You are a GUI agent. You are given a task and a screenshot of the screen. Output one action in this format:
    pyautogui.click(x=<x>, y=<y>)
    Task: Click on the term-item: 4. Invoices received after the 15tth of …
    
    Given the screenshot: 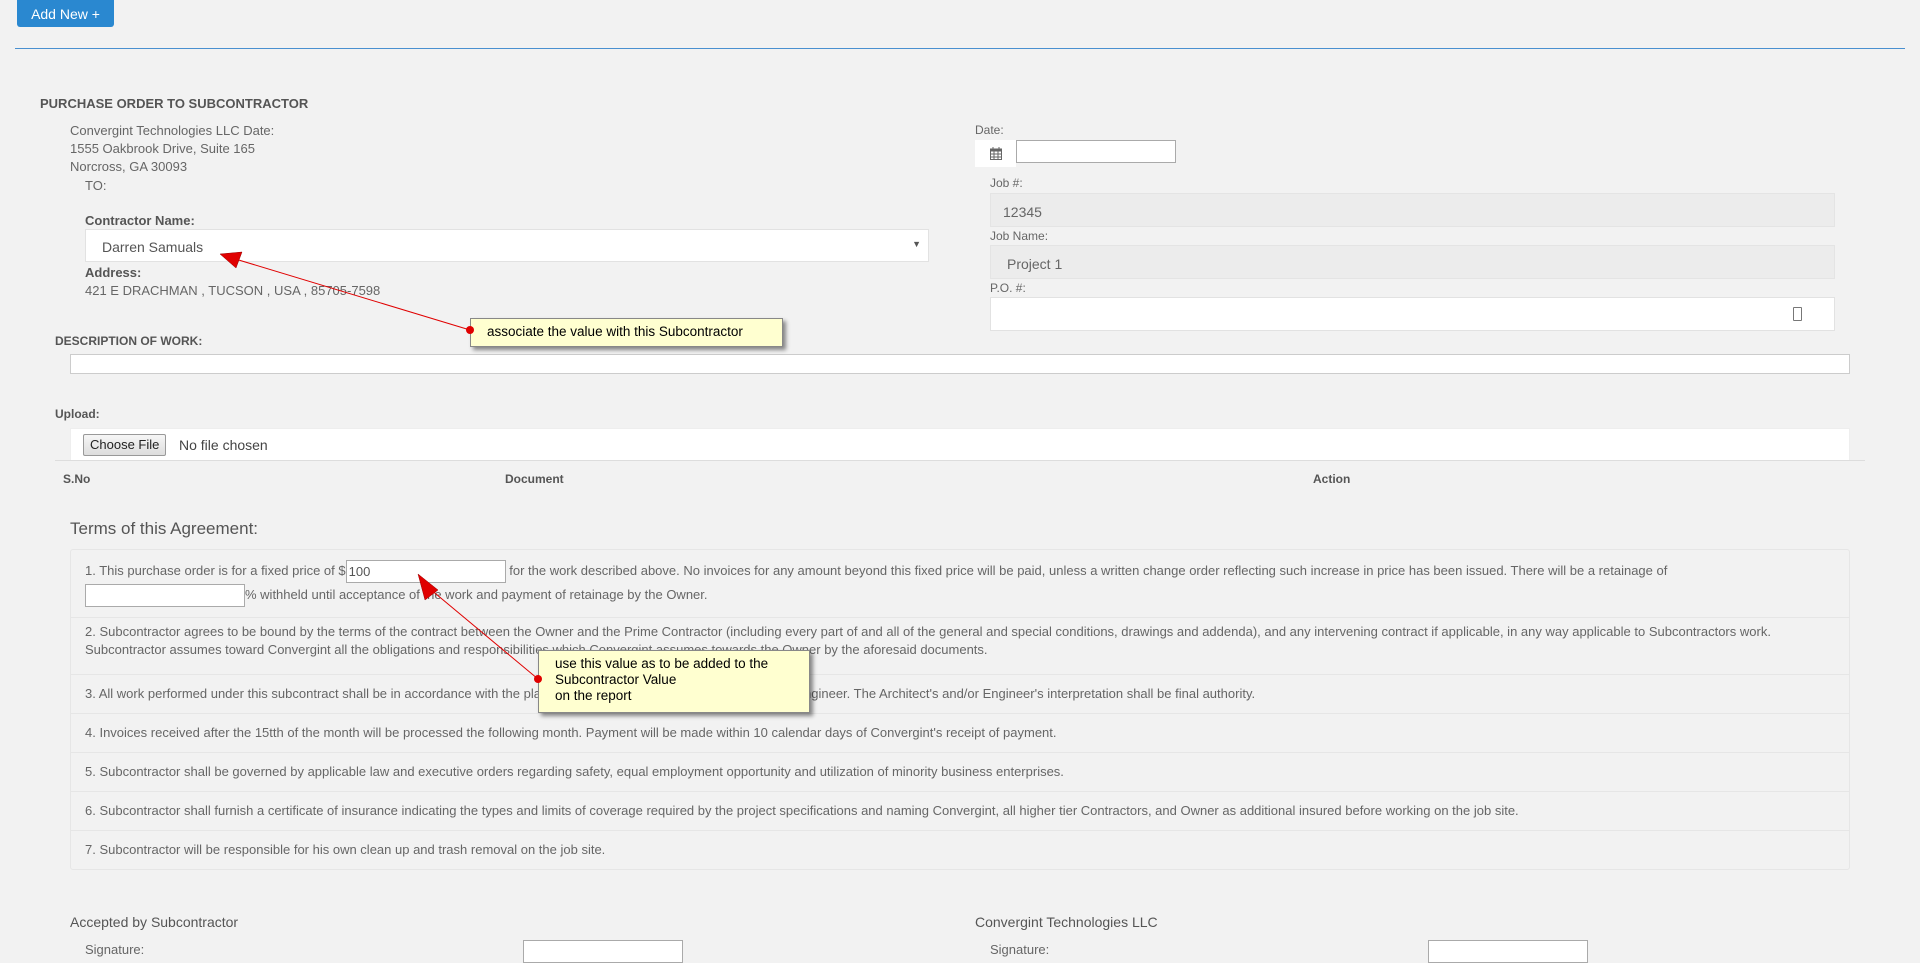 What is the action you would take?
    pyautogui.click(x=960, y=733)
    